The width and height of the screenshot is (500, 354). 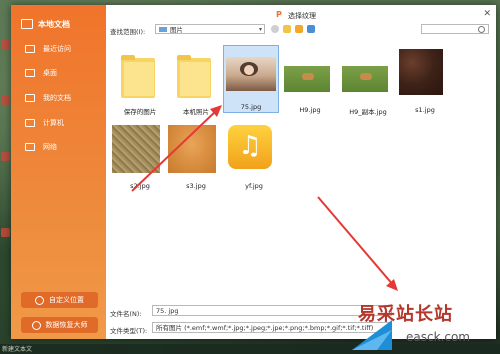 What do you see at coordinates (30, 49) in the screenshot?
I see `recent-icon` at bounding box center [30, 49].